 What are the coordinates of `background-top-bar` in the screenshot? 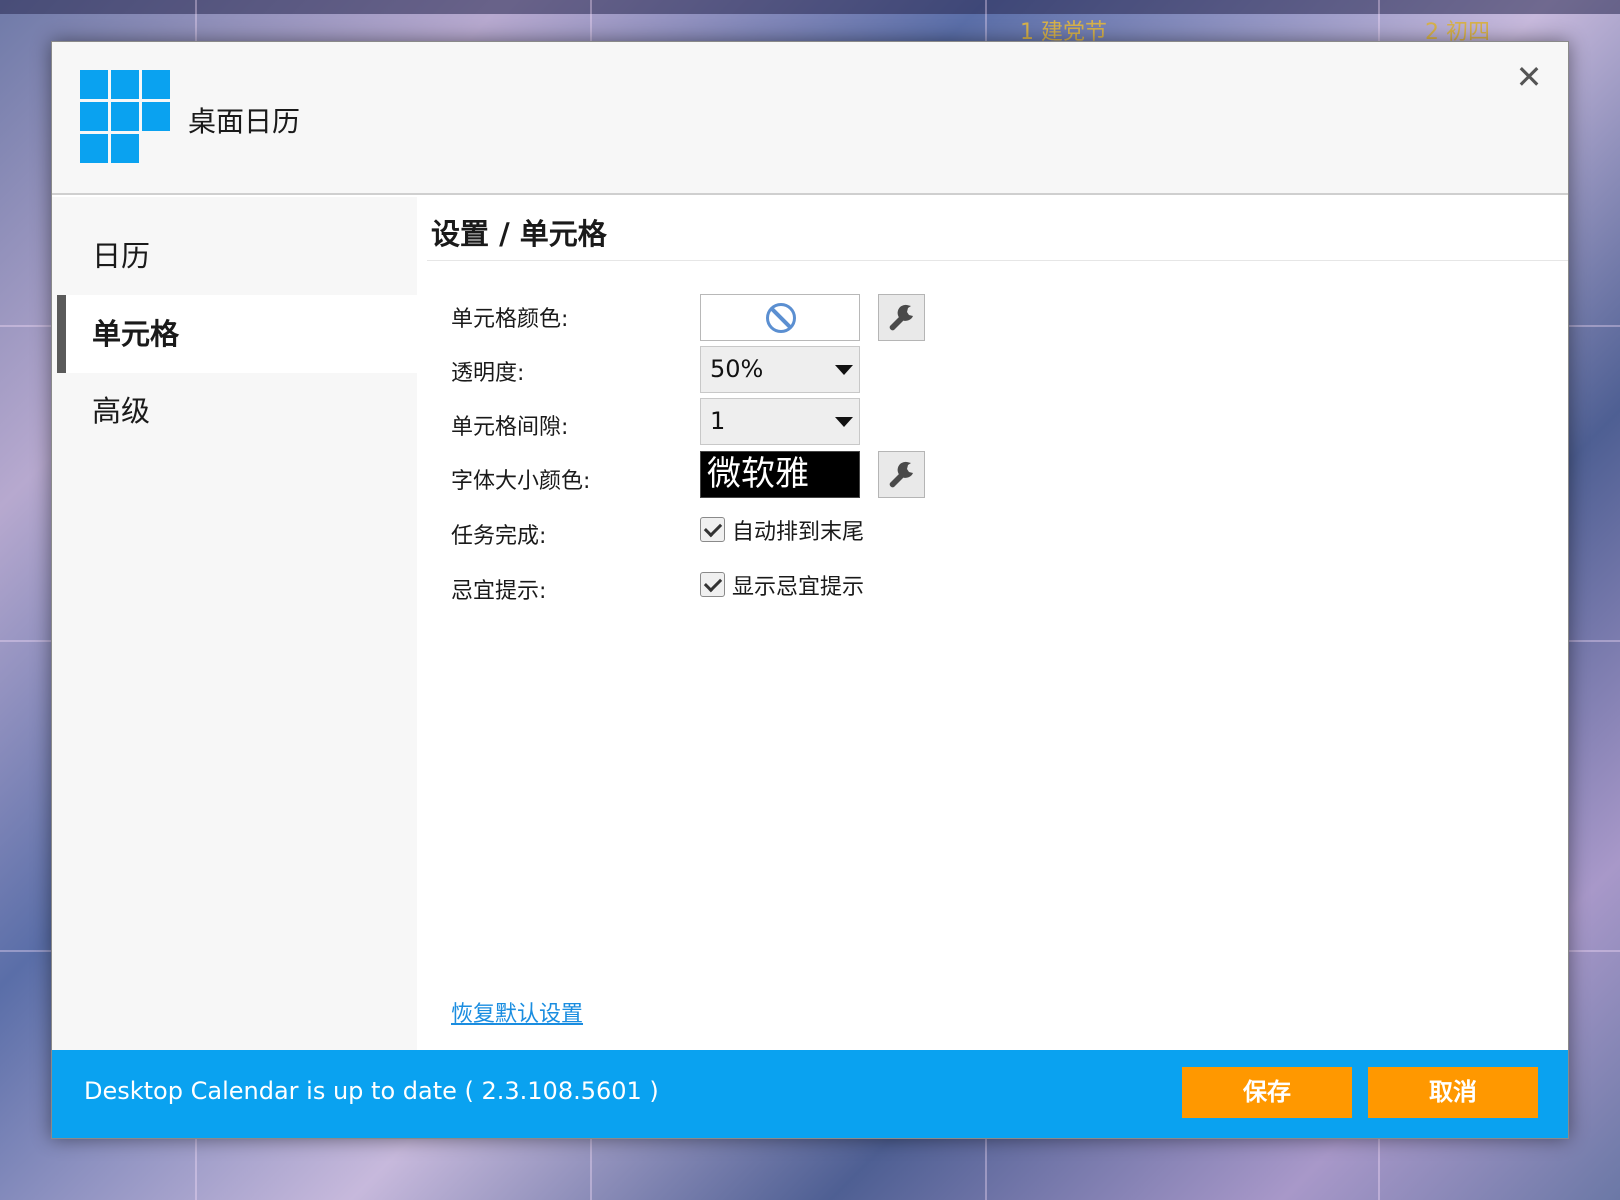 It's located at (810, 7).